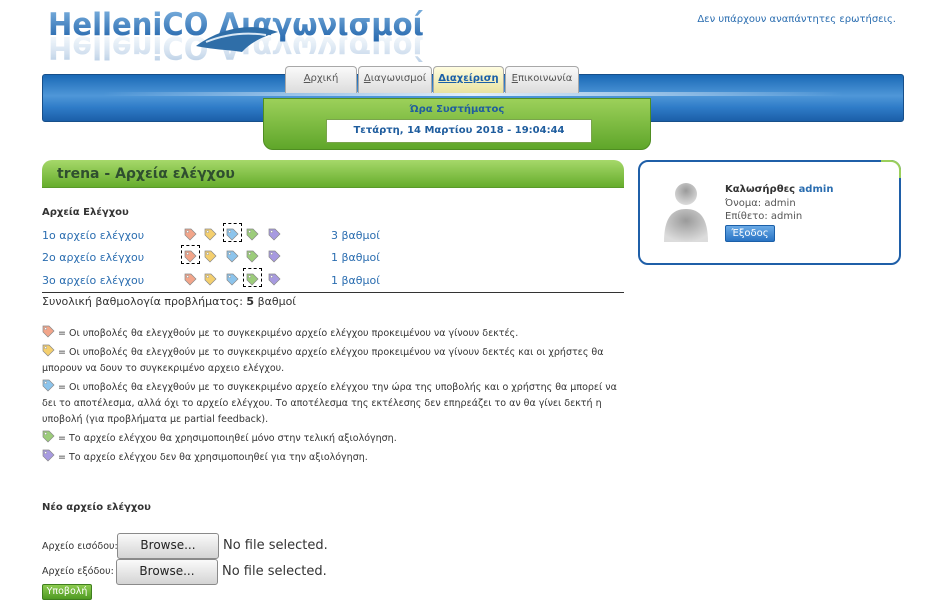  What do you see at coordinates (93, 280) in the screenshot?
I see `file-link: 3ο αρχείο ελέγχου` at bounding box center [93, 280].